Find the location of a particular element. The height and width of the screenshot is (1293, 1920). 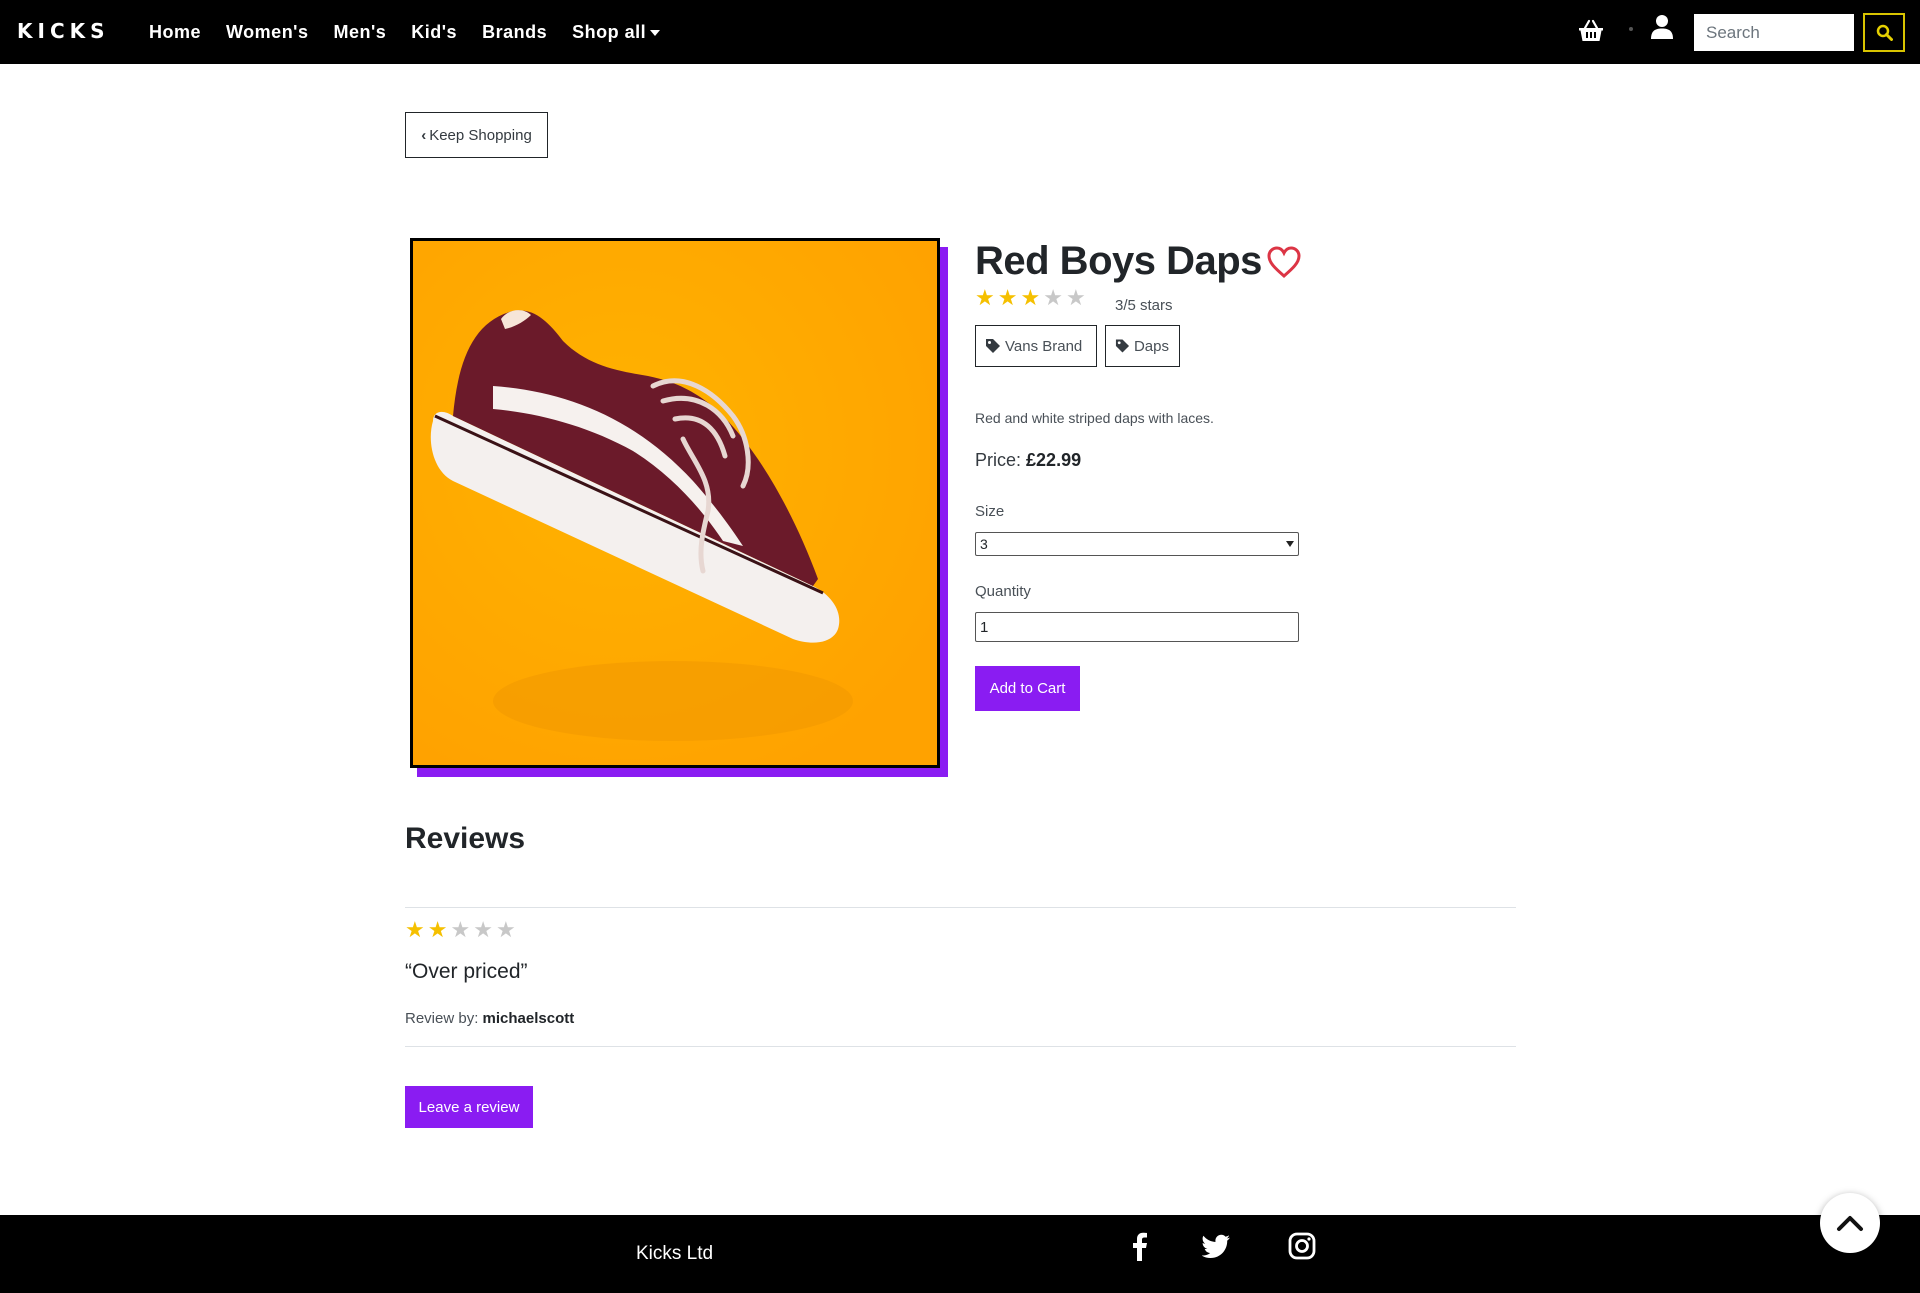

basket-icon is located at coordinates (1591, 31).